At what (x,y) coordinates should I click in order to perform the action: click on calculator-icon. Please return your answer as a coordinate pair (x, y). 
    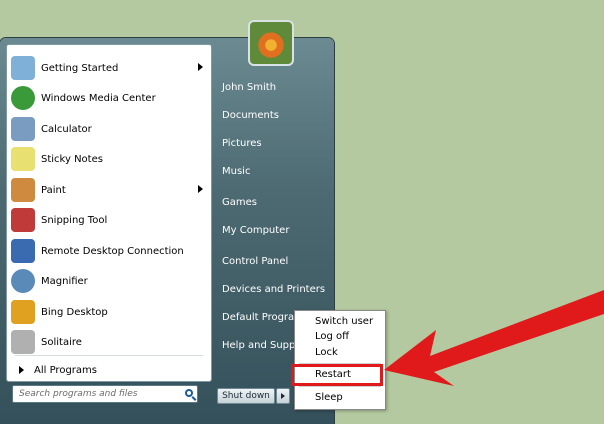
    Looking at the image, I should click on (23, 129).